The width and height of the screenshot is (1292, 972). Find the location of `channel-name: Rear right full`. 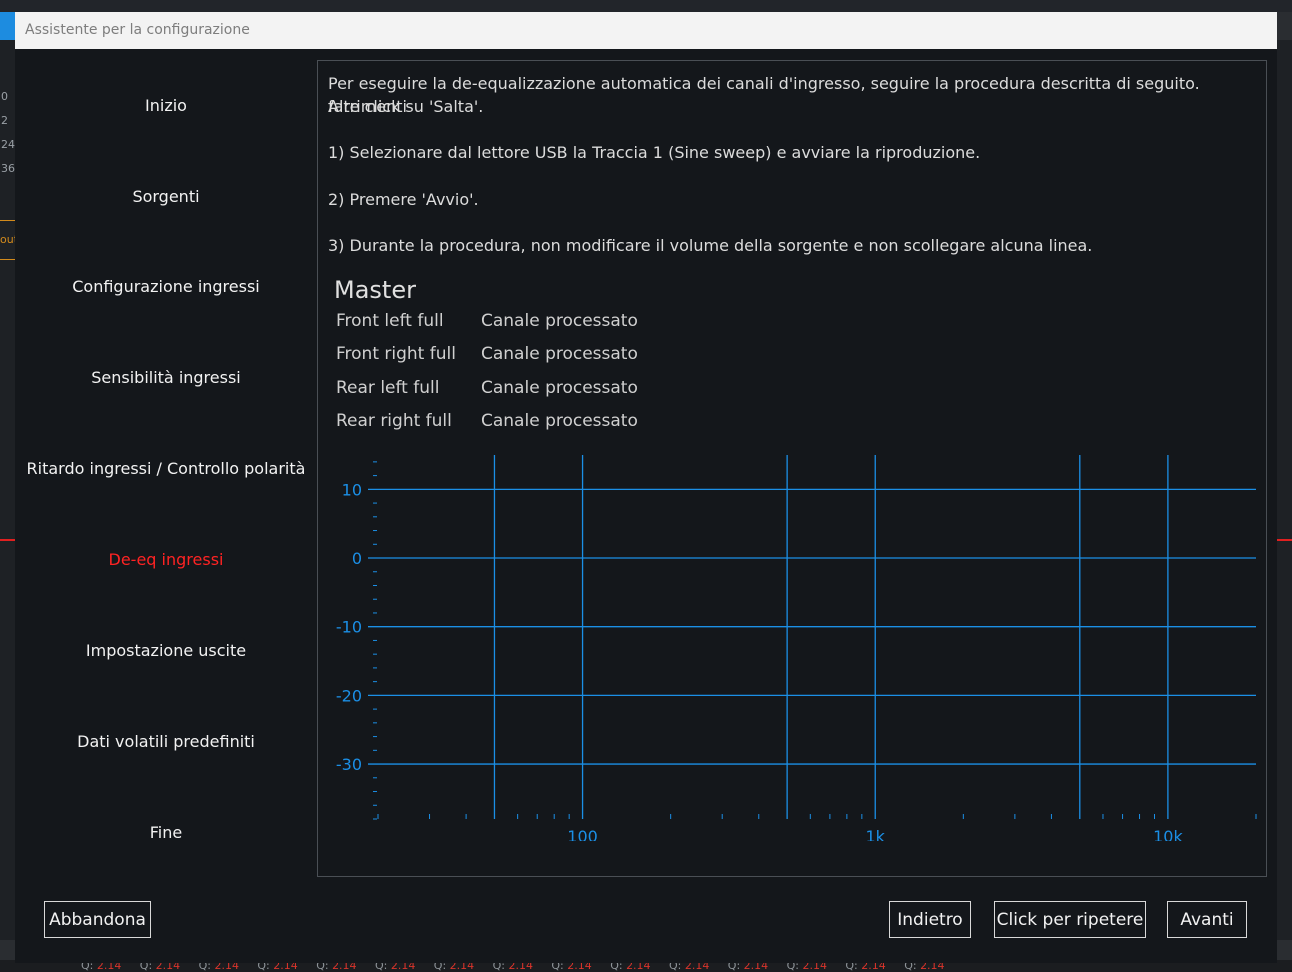

channel-name: Rear right full is located at coordinates (394, 421).